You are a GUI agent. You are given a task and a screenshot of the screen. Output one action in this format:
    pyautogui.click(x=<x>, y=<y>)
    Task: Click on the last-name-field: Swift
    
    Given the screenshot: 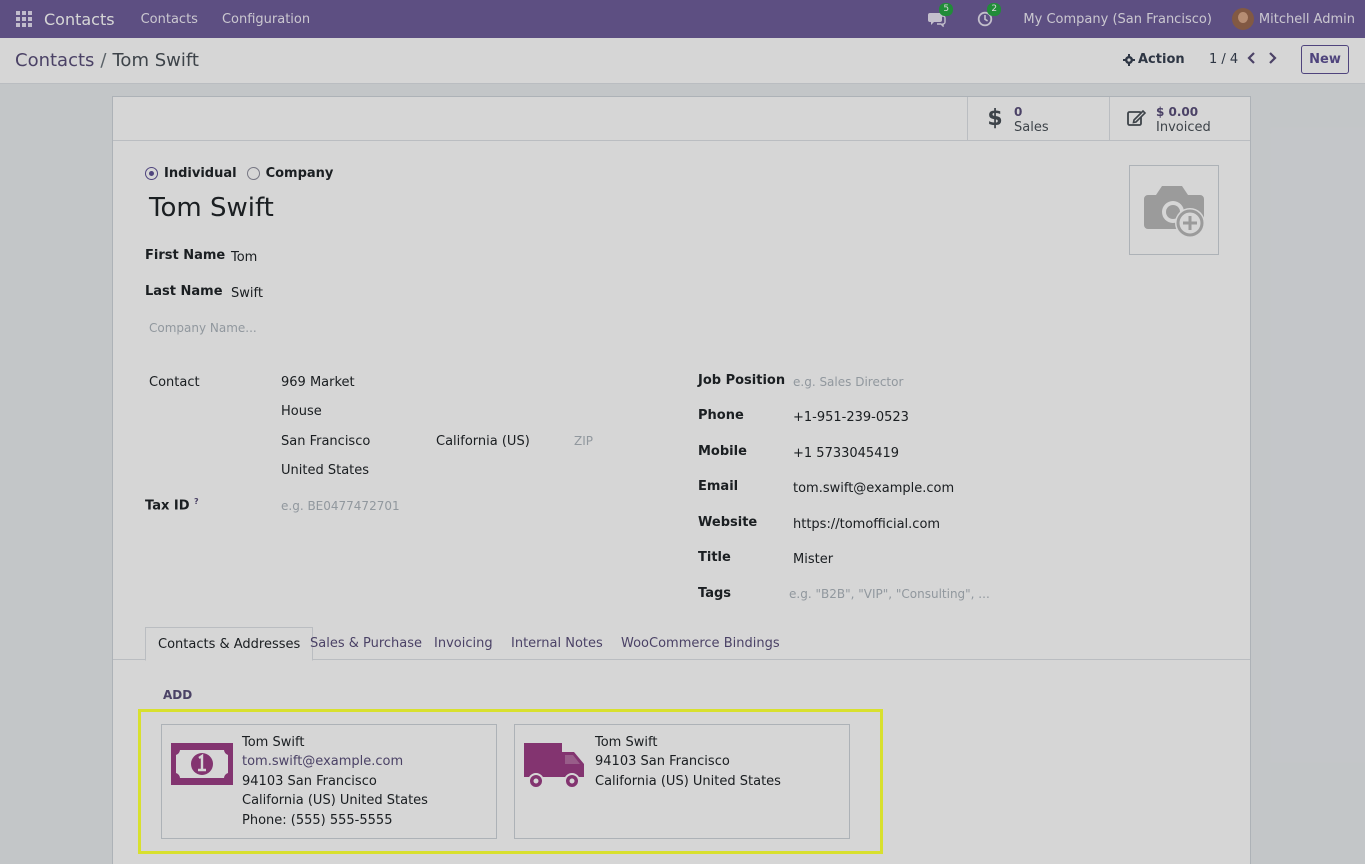 What is the action you would take?
    pyautogui.click(x=247, y=293)
    